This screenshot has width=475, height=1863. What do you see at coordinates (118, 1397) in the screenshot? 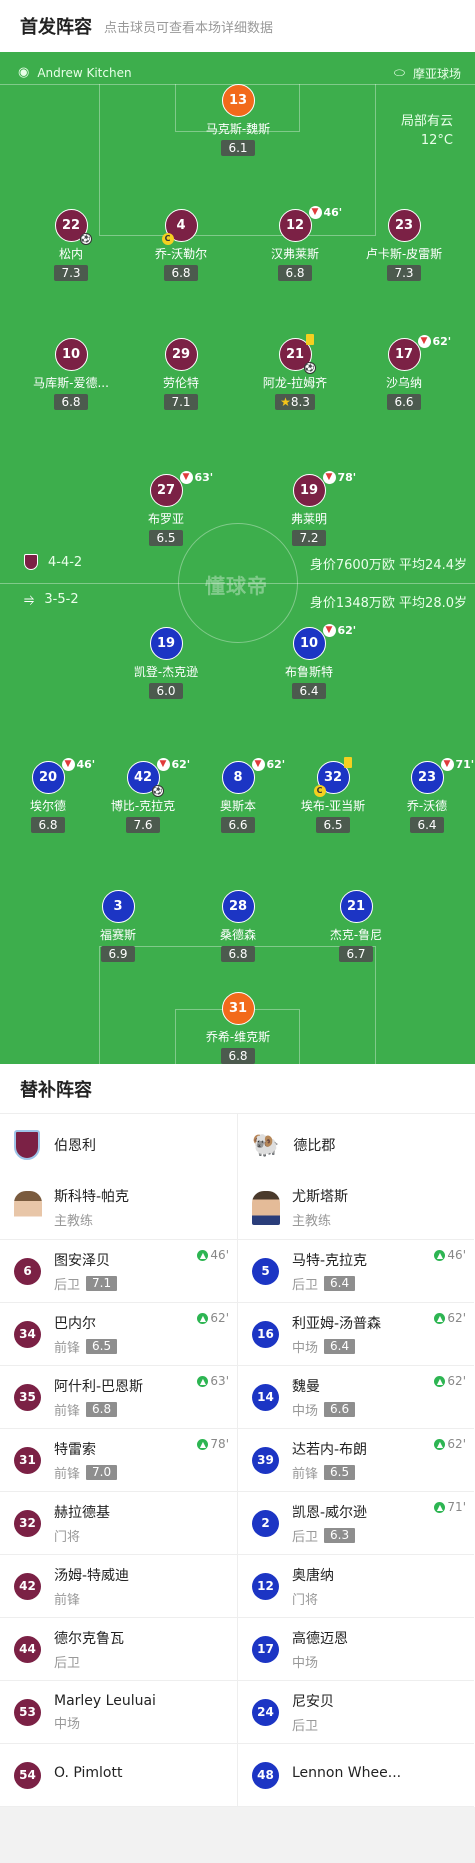
I see `bench-player-row: 35 阿什利-巴恩斯 前锋 6.8 ▲ 63'` at bounding box center [118, 1397].